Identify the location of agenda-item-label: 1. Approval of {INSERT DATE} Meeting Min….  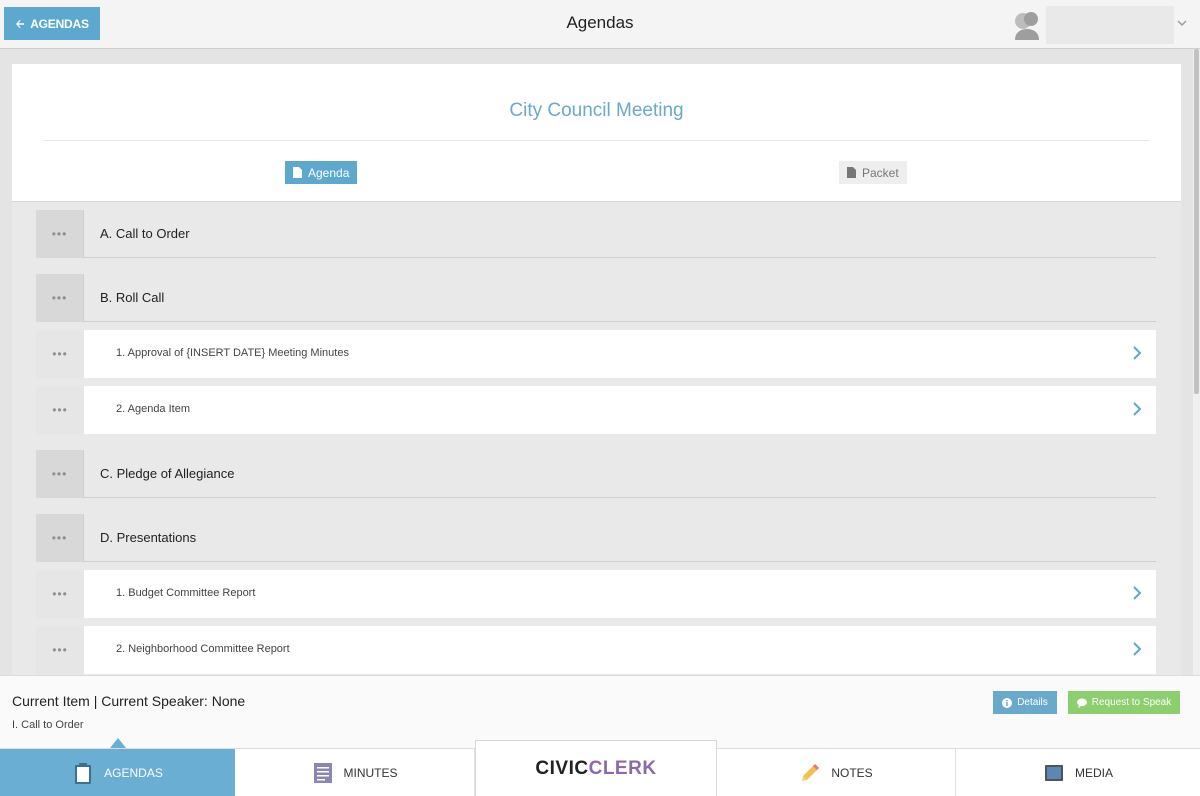
(232, 353).